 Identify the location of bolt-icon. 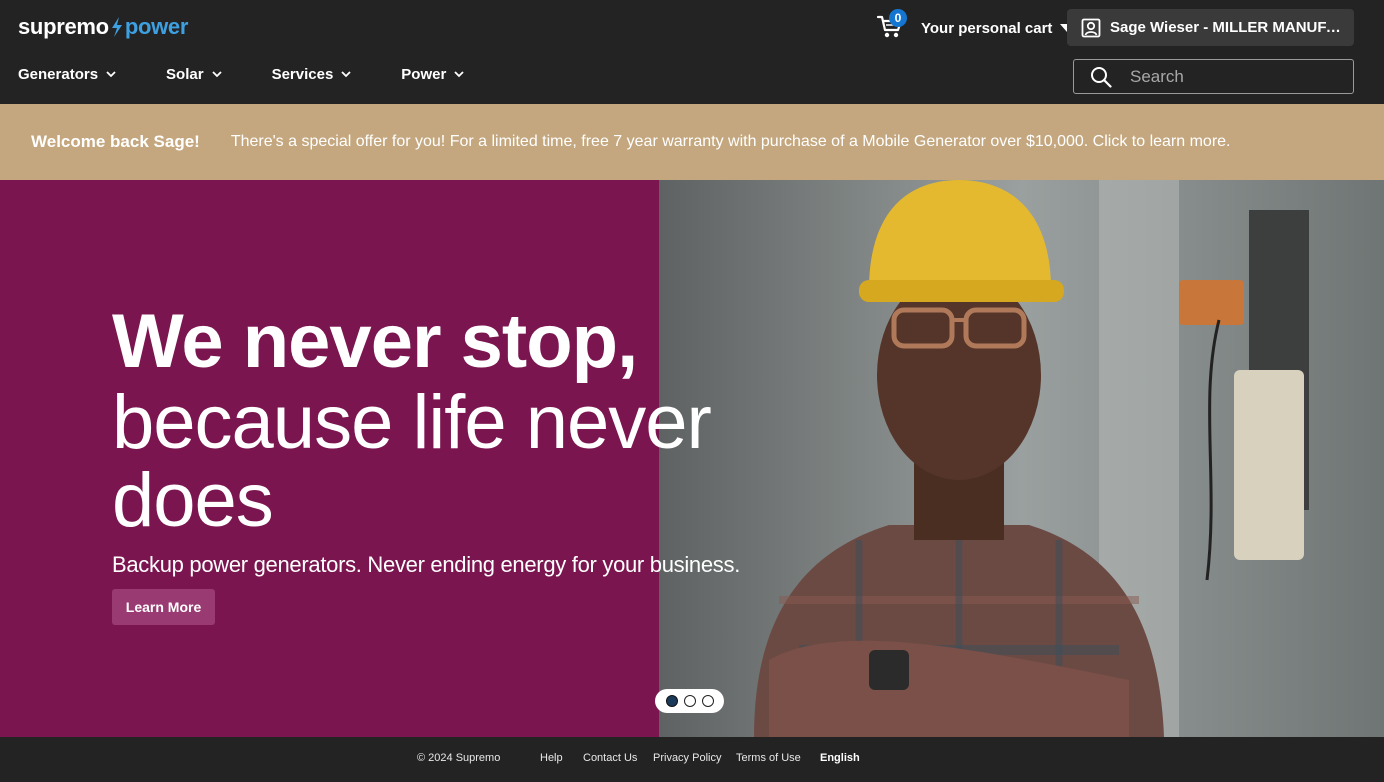
(116, 27).